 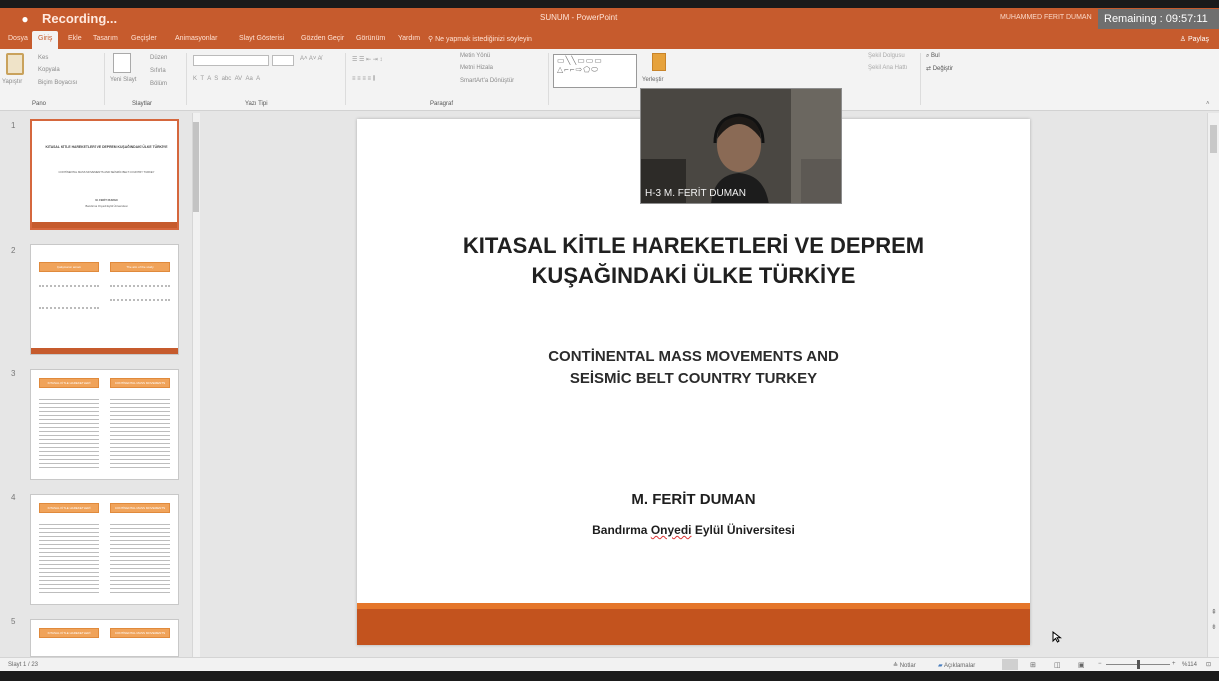 I want to click on fit-slide-icon: ⊡, so click(x=1208, y=664).